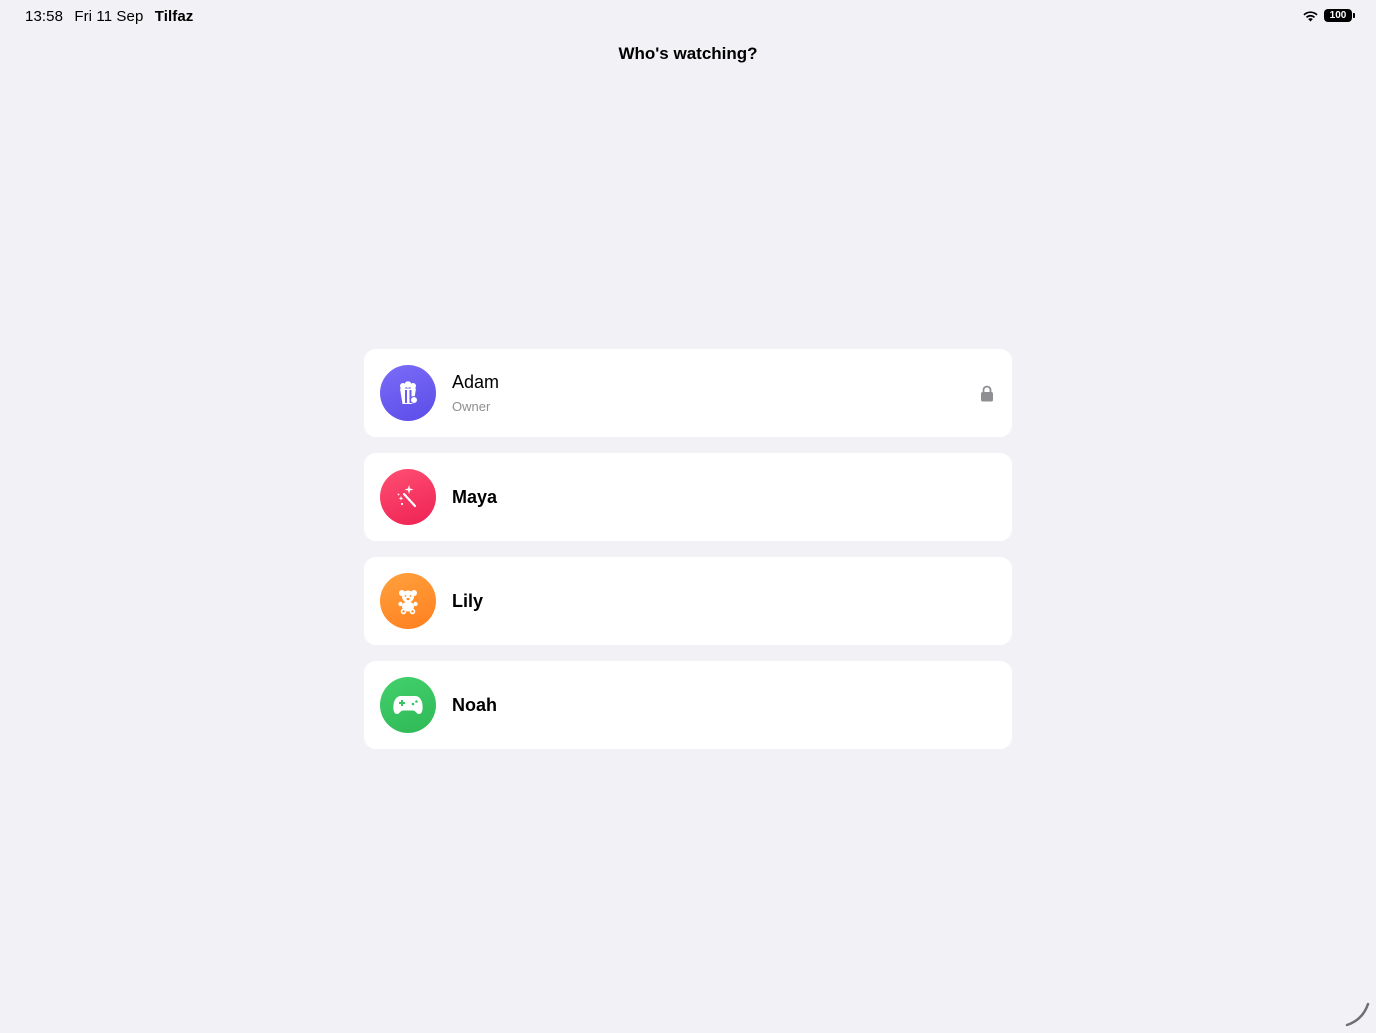  Describe the element at coordinates (688, 16) in the screenshot. I see `status-bar: 13:58 Fri 11 Sep Tilfaz 100` at that location.